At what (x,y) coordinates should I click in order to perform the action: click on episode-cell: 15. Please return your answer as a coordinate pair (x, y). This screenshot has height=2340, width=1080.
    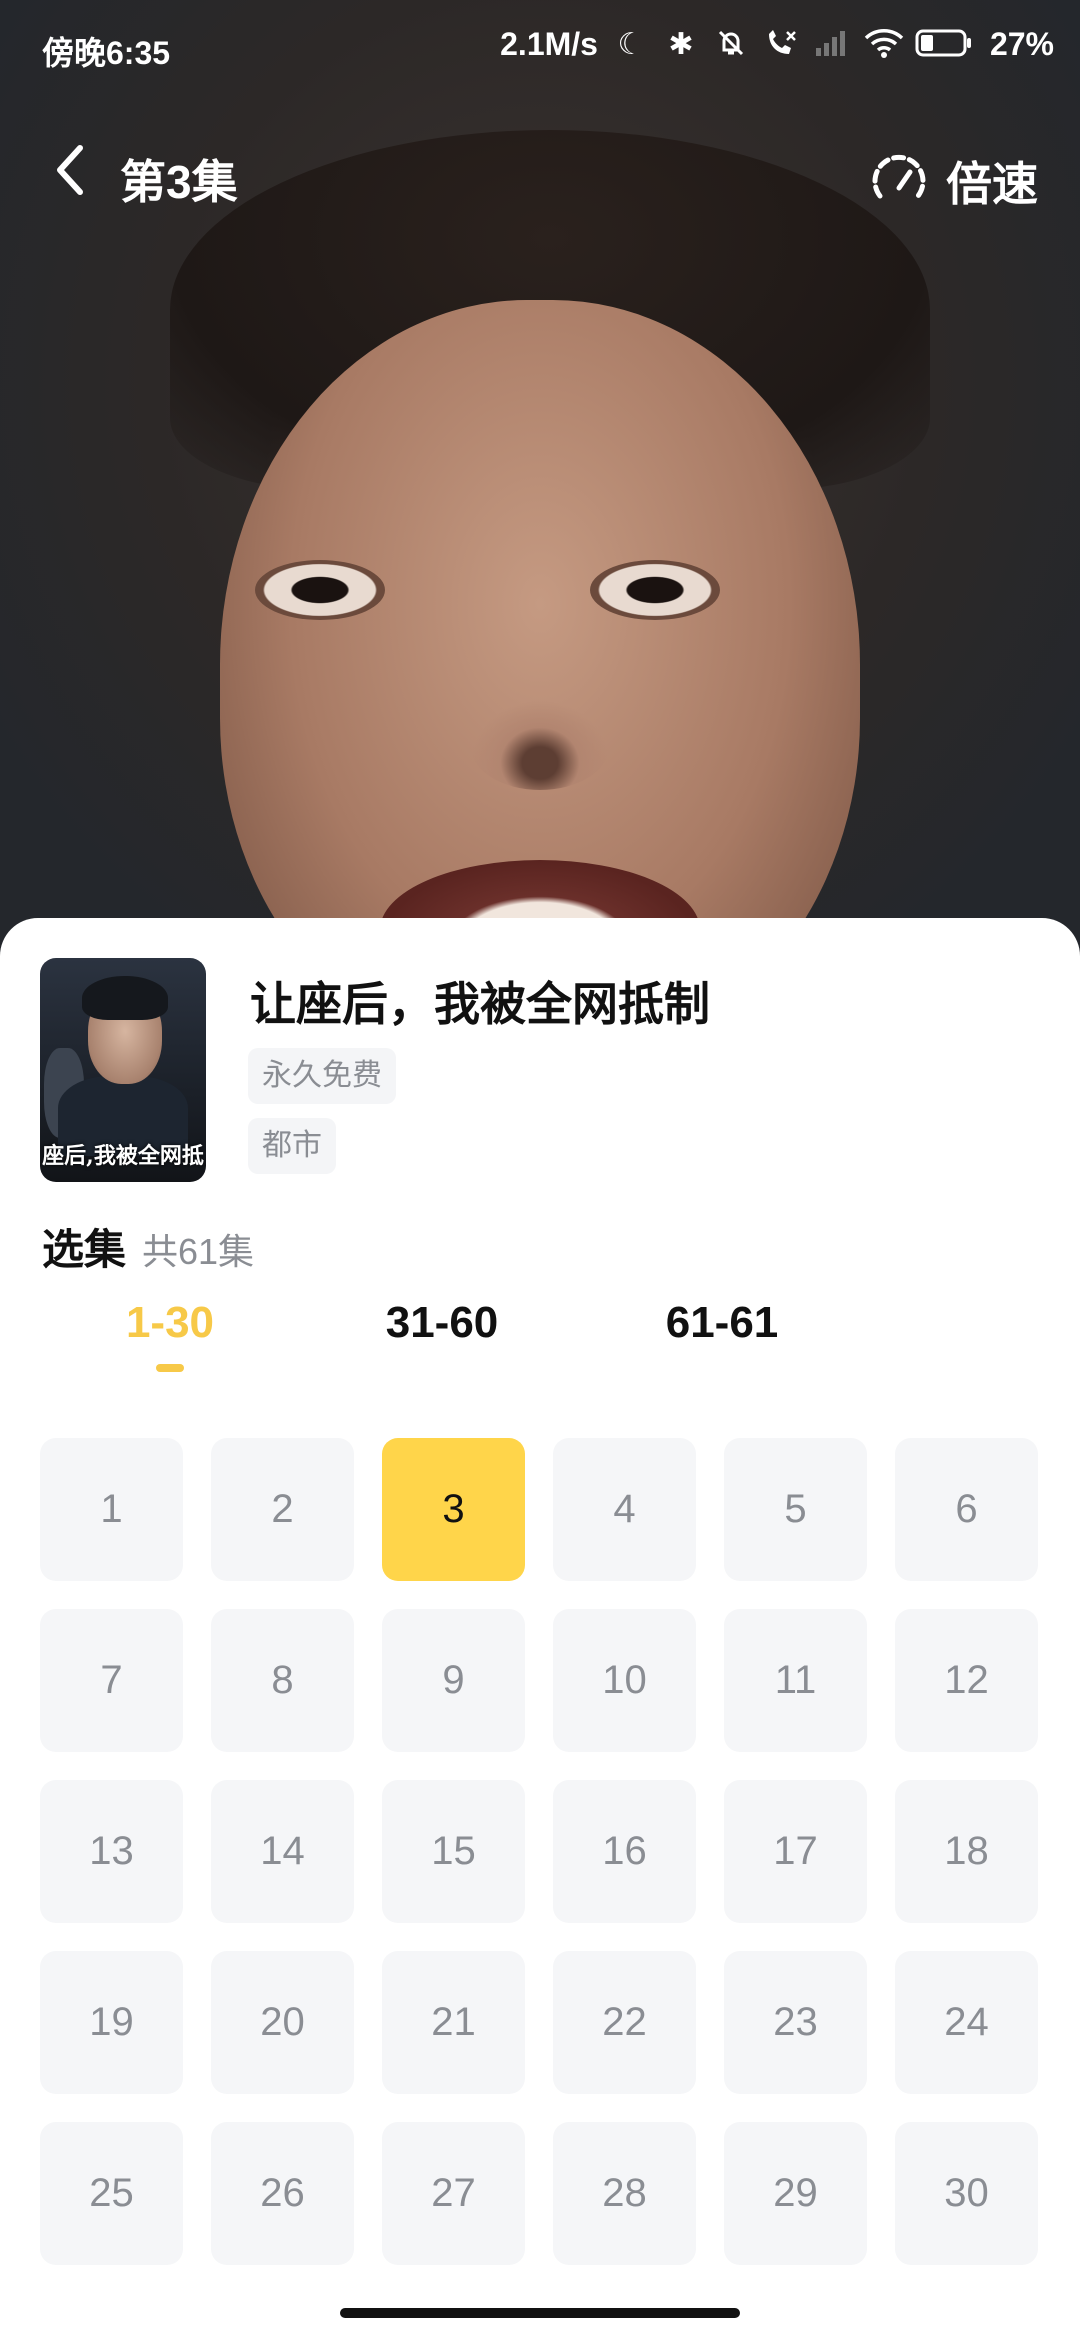
    Looking at the image, I should click on (453, 1851).